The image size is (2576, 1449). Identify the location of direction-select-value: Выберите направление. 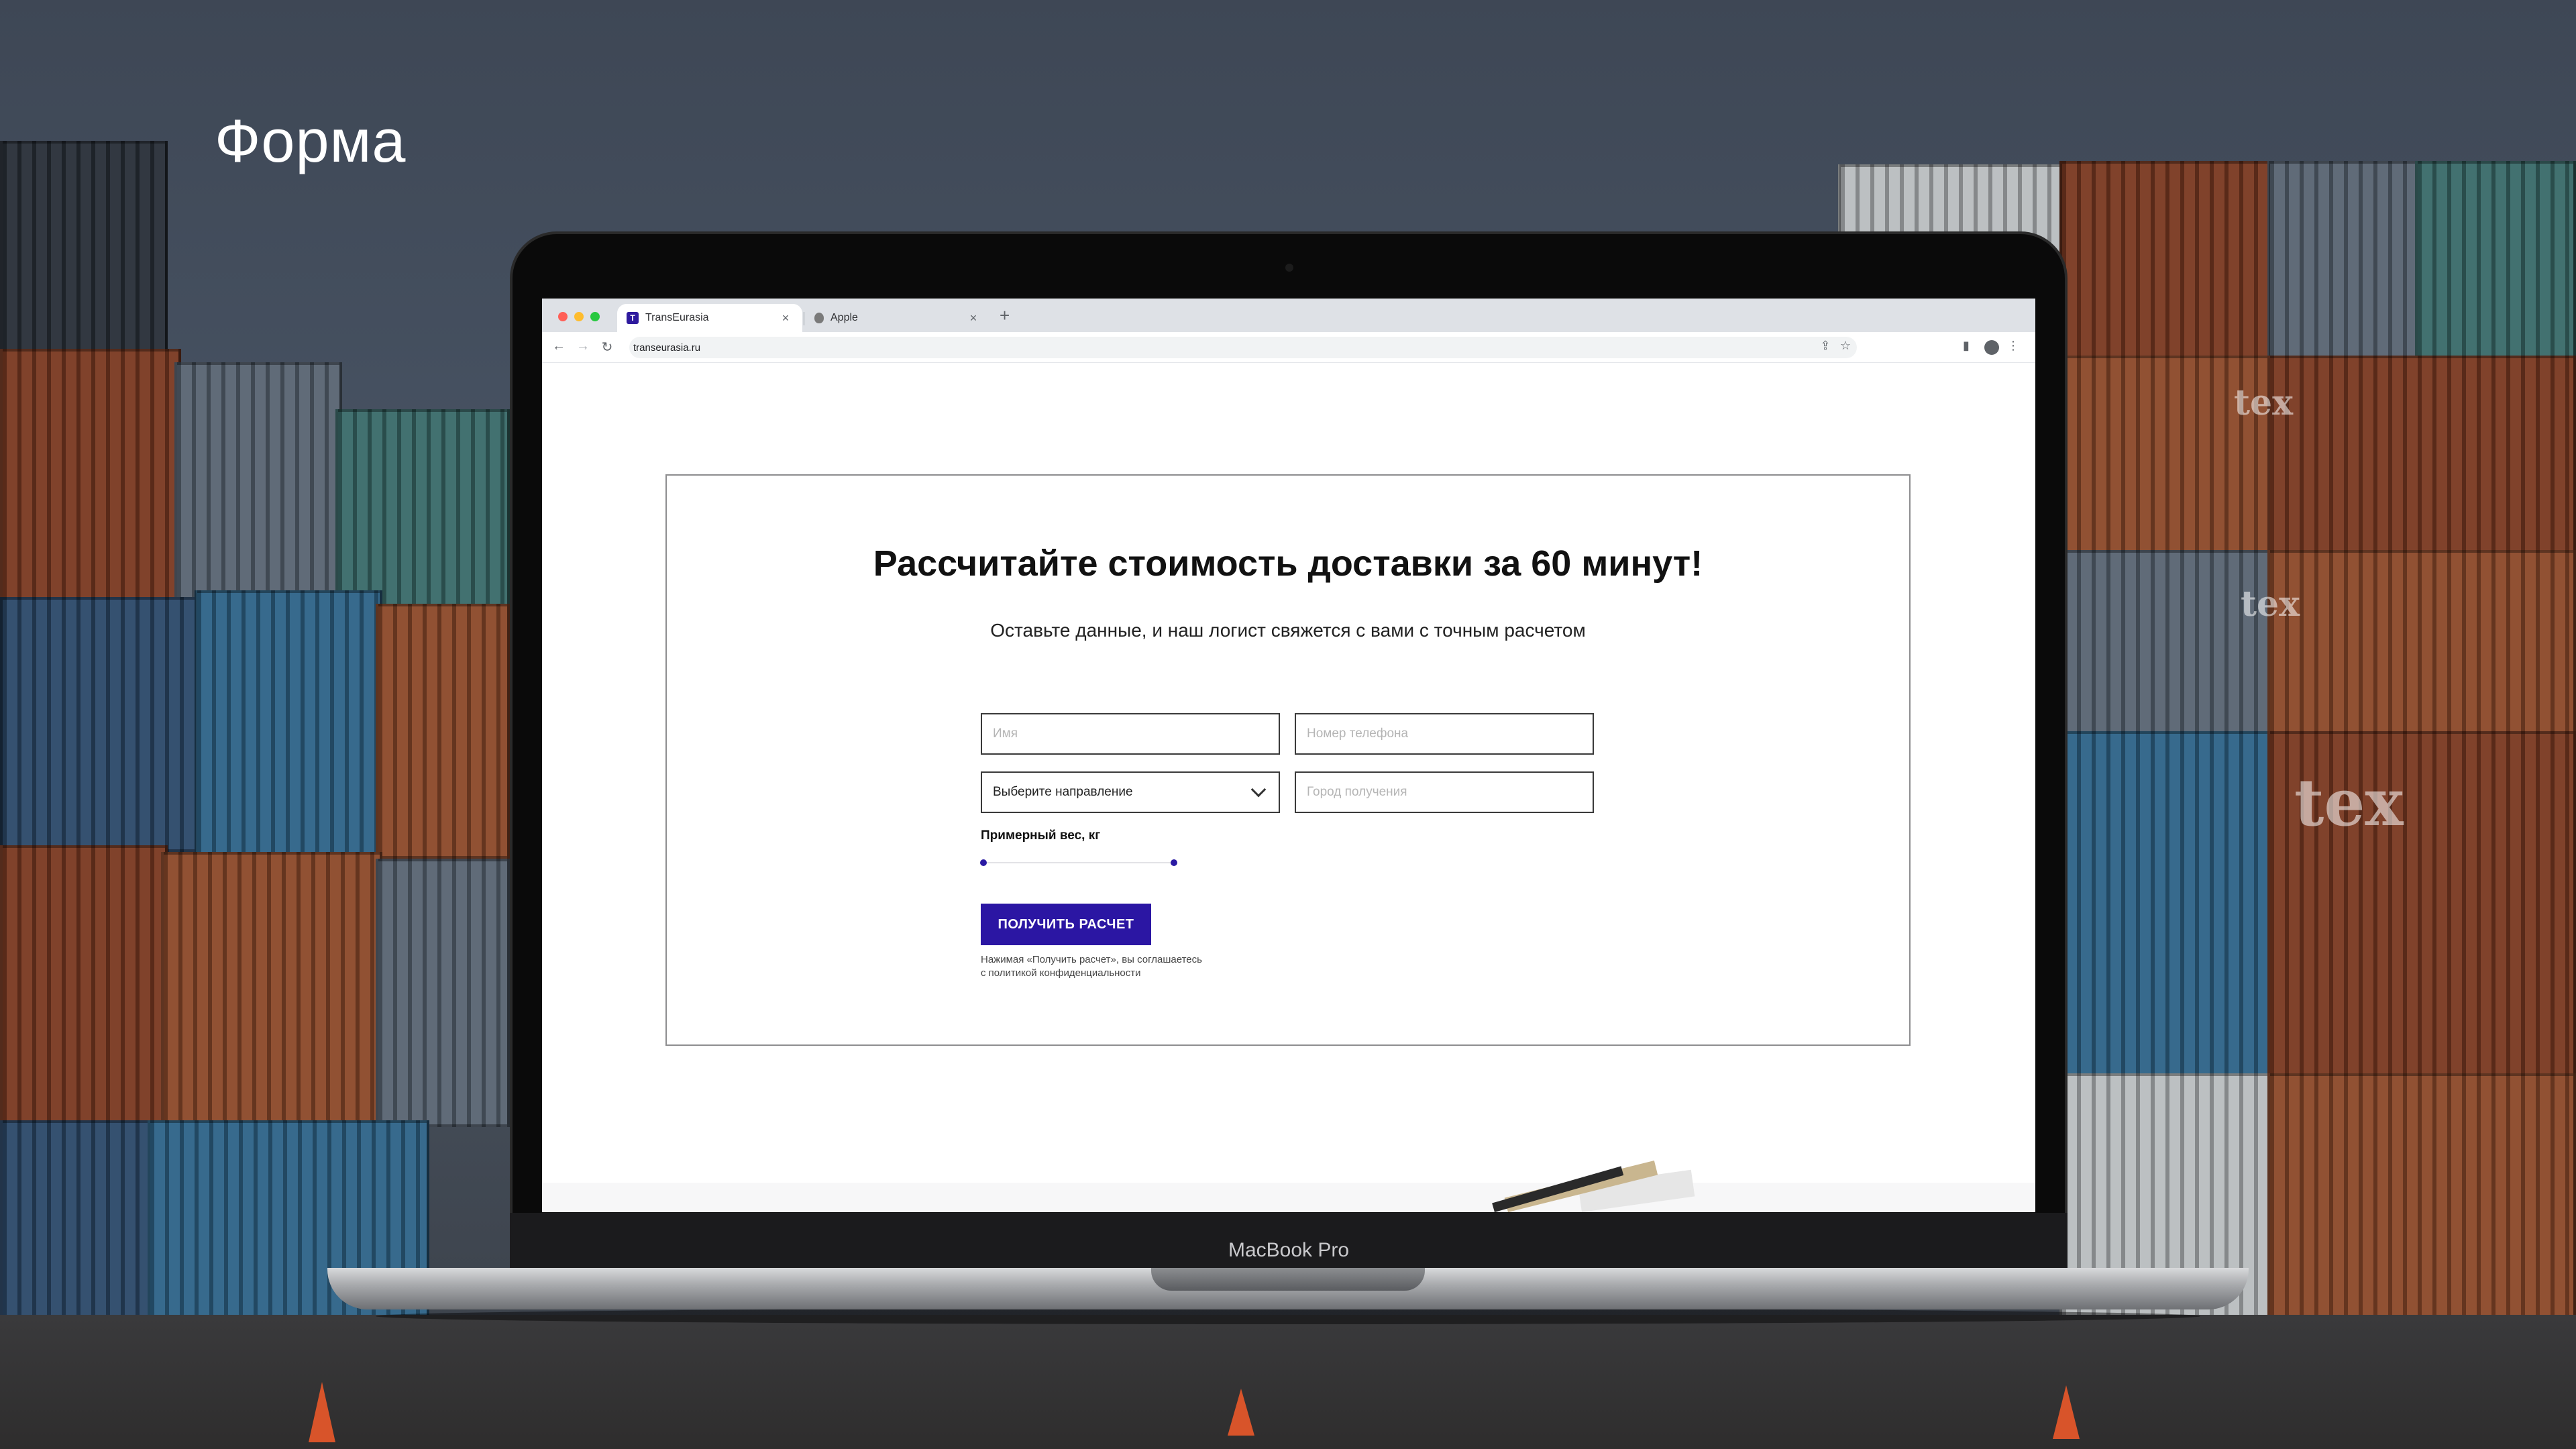
(1063, 792).